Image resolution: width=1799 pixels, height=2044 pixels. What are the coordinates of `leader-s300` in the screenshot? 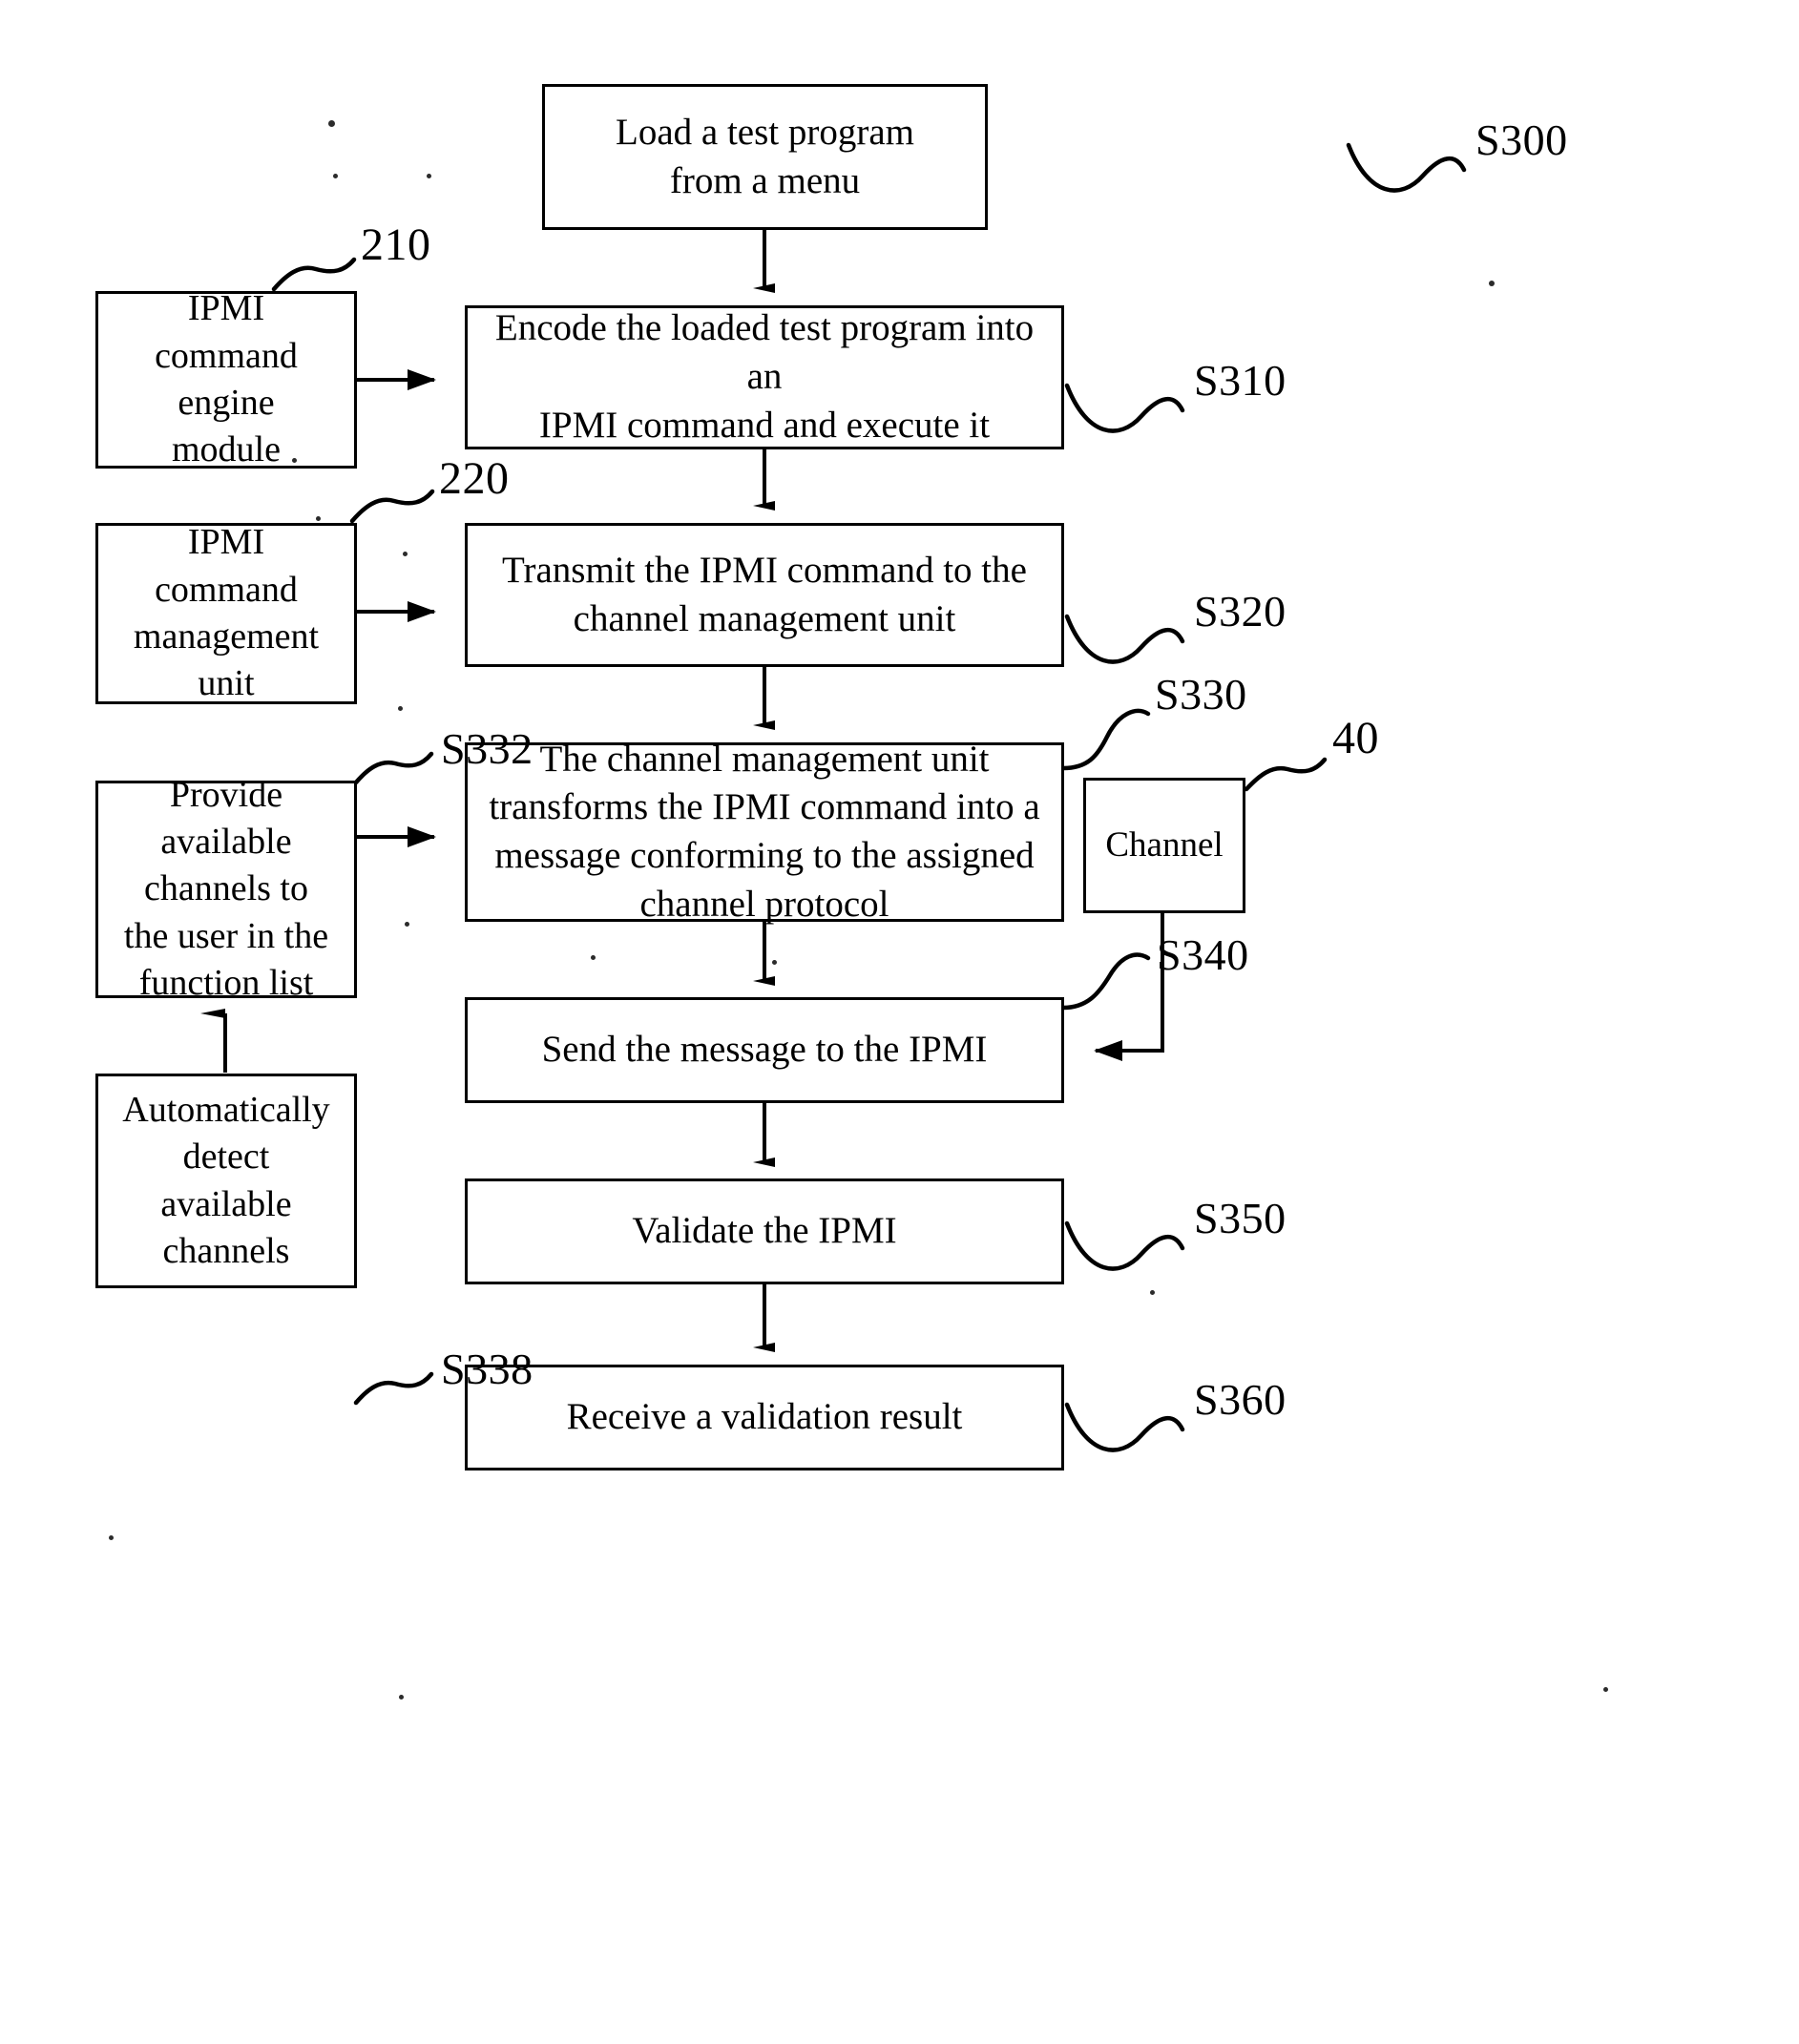 It's located at (1406, 168).